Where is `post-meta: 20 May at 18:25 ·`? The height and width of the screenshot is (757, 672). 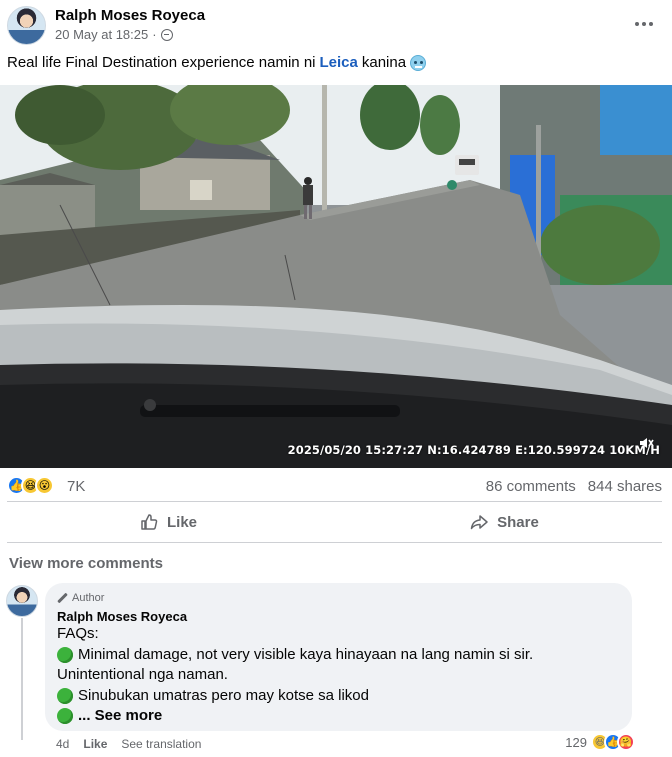 post-meta: 20 May at 18:25 · is located at coordinates (114, 34).